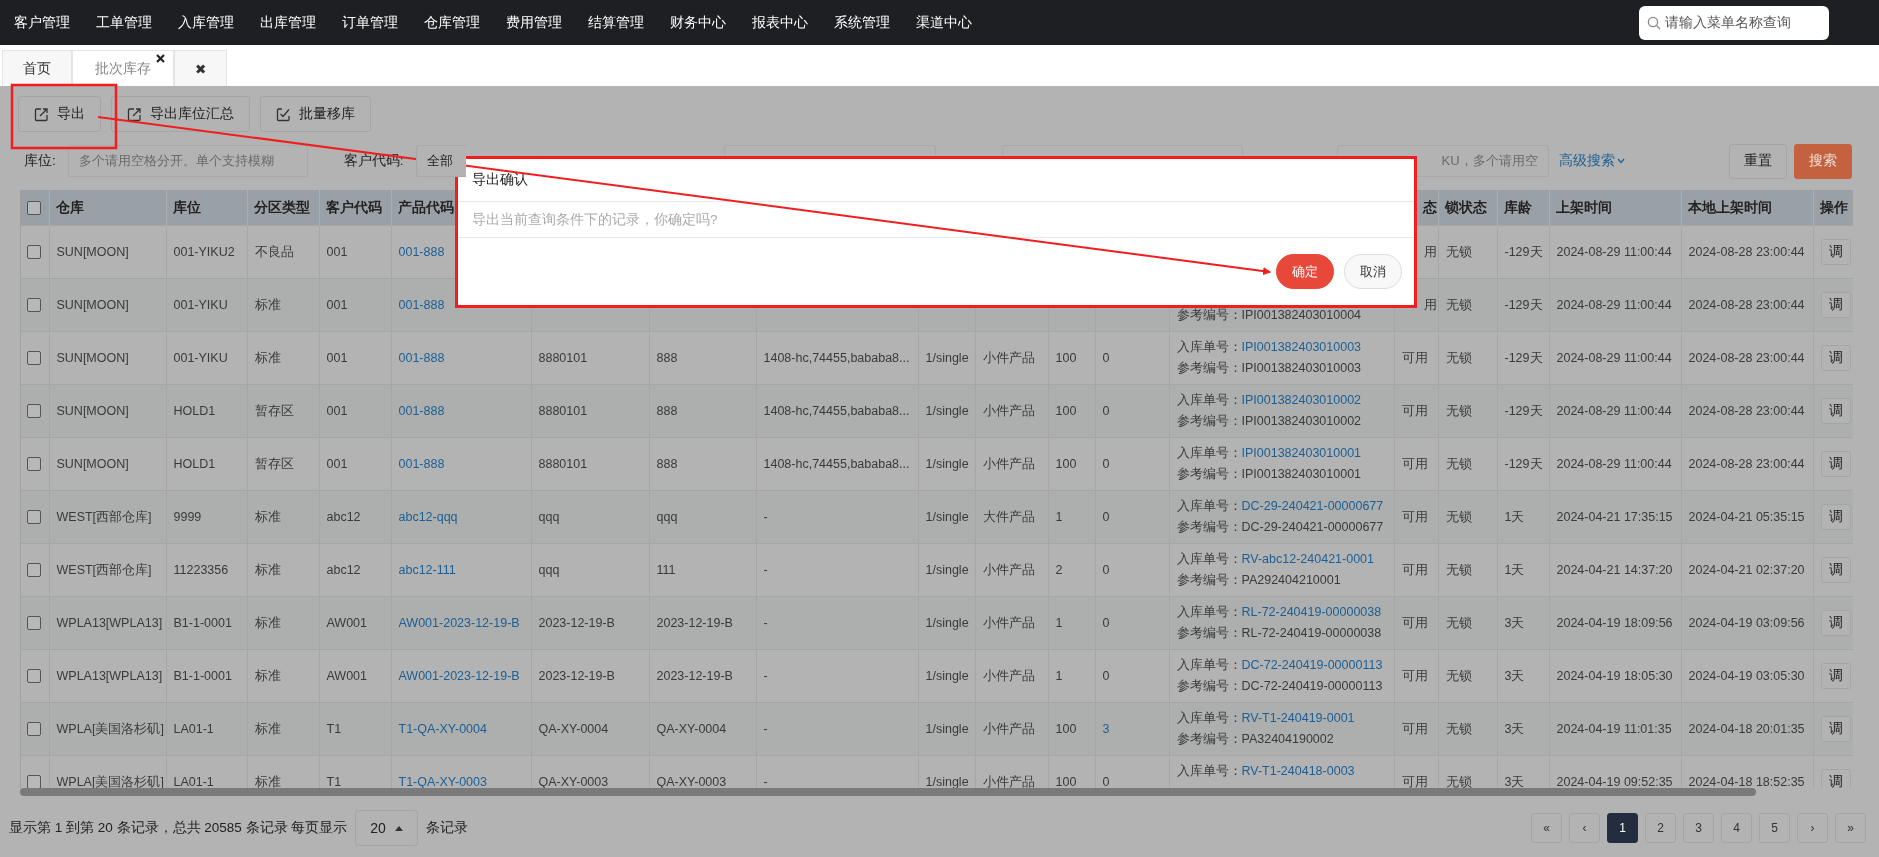  I want to click on cancel-button: 取消, so click(1373, 271).